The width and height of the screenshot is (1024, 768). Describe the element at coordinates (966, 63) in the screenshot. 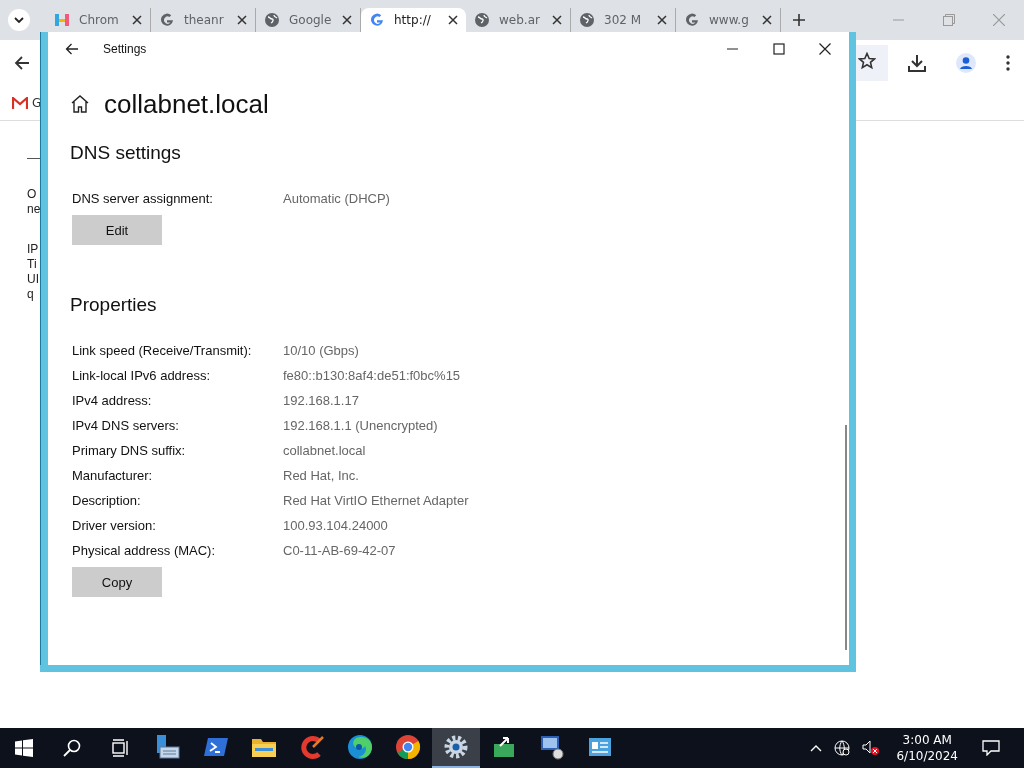

I see `profile-icon` at that location.